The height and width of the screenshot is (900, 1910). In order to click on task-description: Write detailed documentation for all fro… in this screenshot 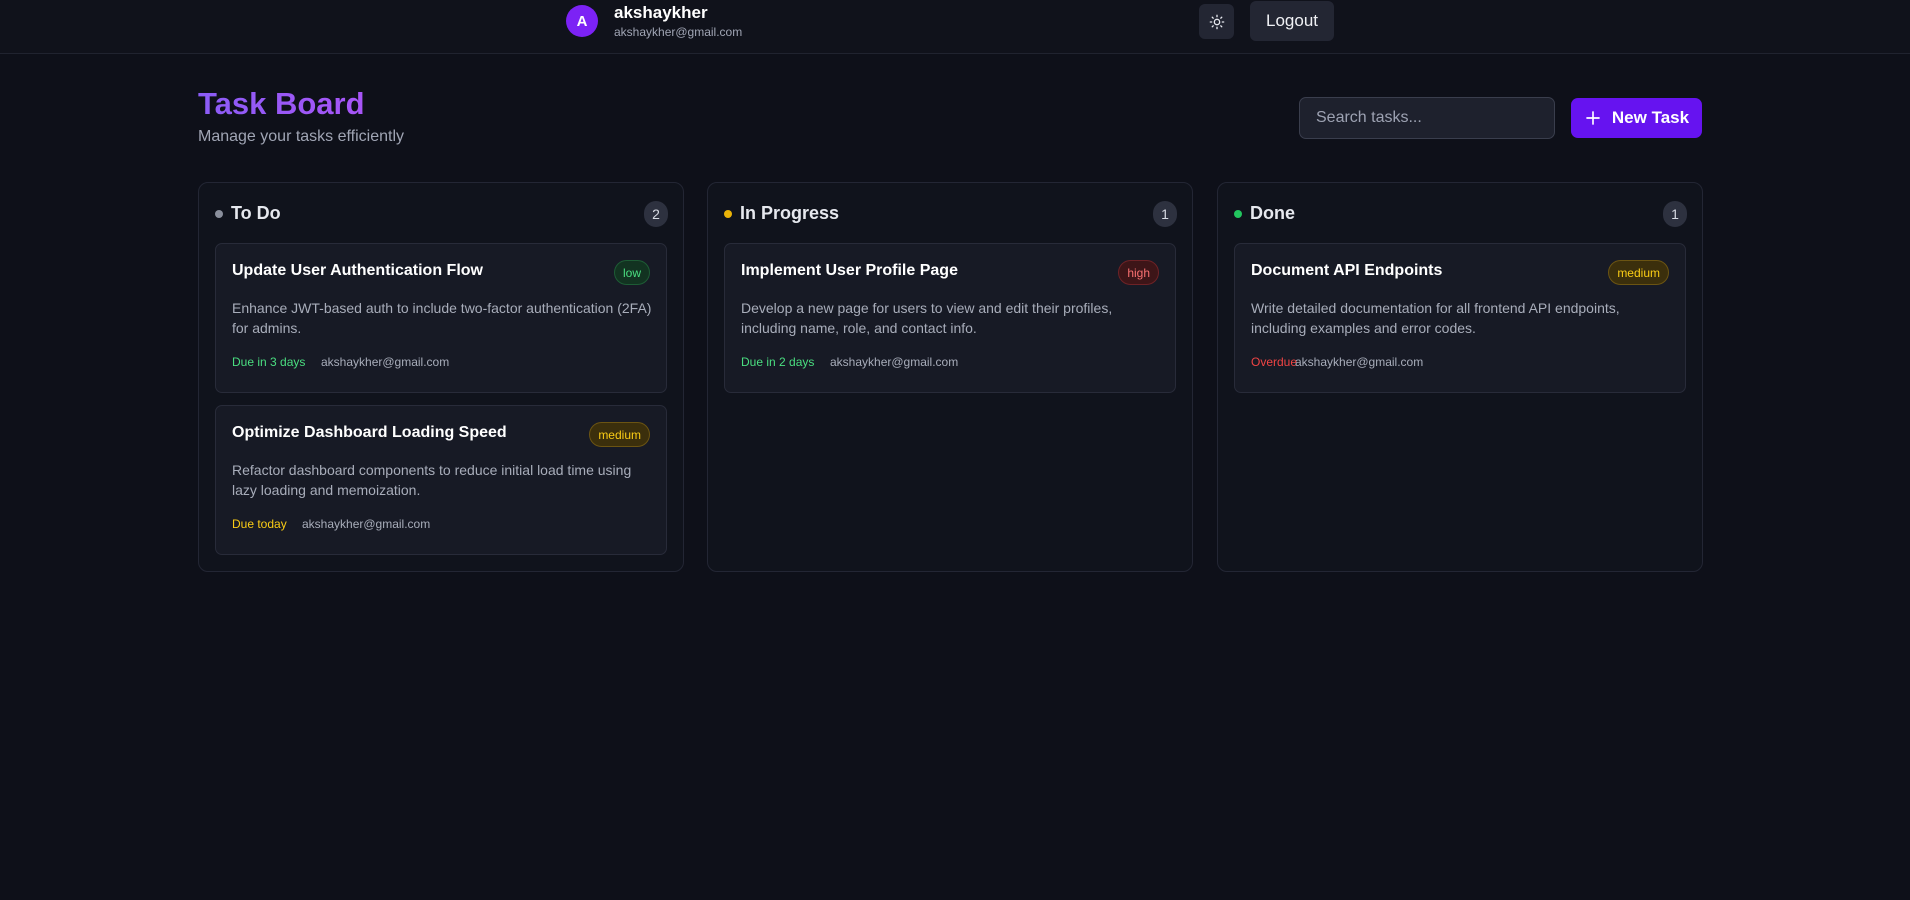, I will do `click(1435, 318)`.